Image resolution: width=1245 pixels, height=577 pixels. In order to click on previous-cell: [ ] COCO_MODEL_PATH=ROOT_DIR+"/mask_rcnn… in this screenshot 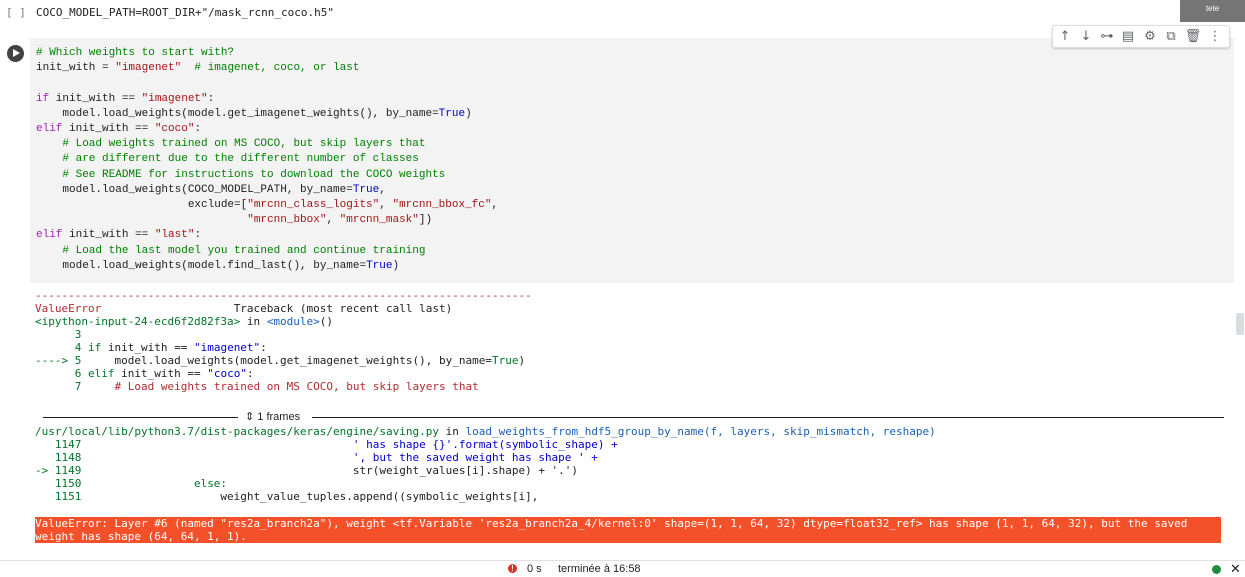, I will do `click(590, 13)`.